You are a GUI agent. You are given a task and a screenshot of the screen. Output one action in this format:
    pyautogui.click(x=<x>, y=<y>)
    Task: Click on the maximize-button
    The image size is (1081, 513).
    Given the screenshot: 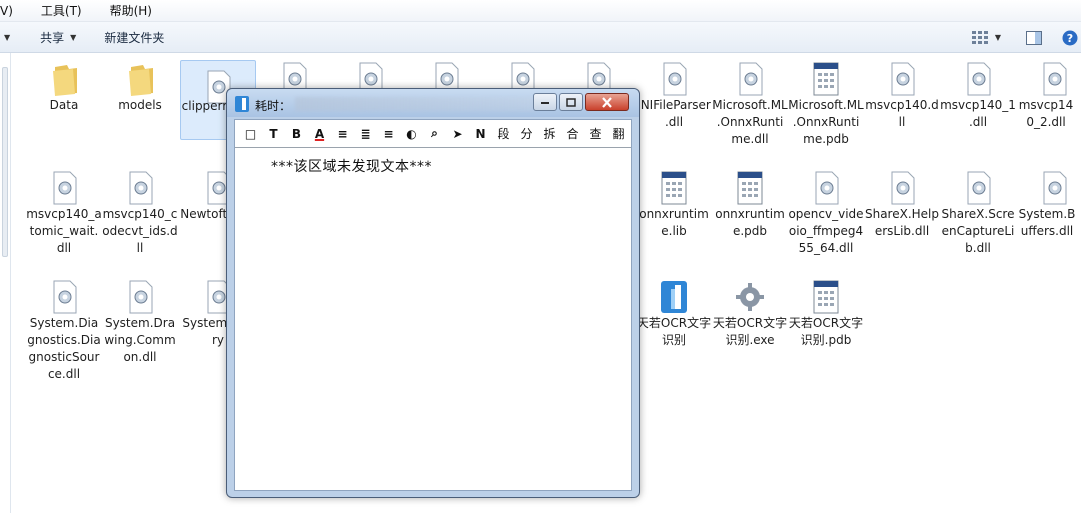 What is the action you would take?
    pyautogui.click(x=571, y=102)
    